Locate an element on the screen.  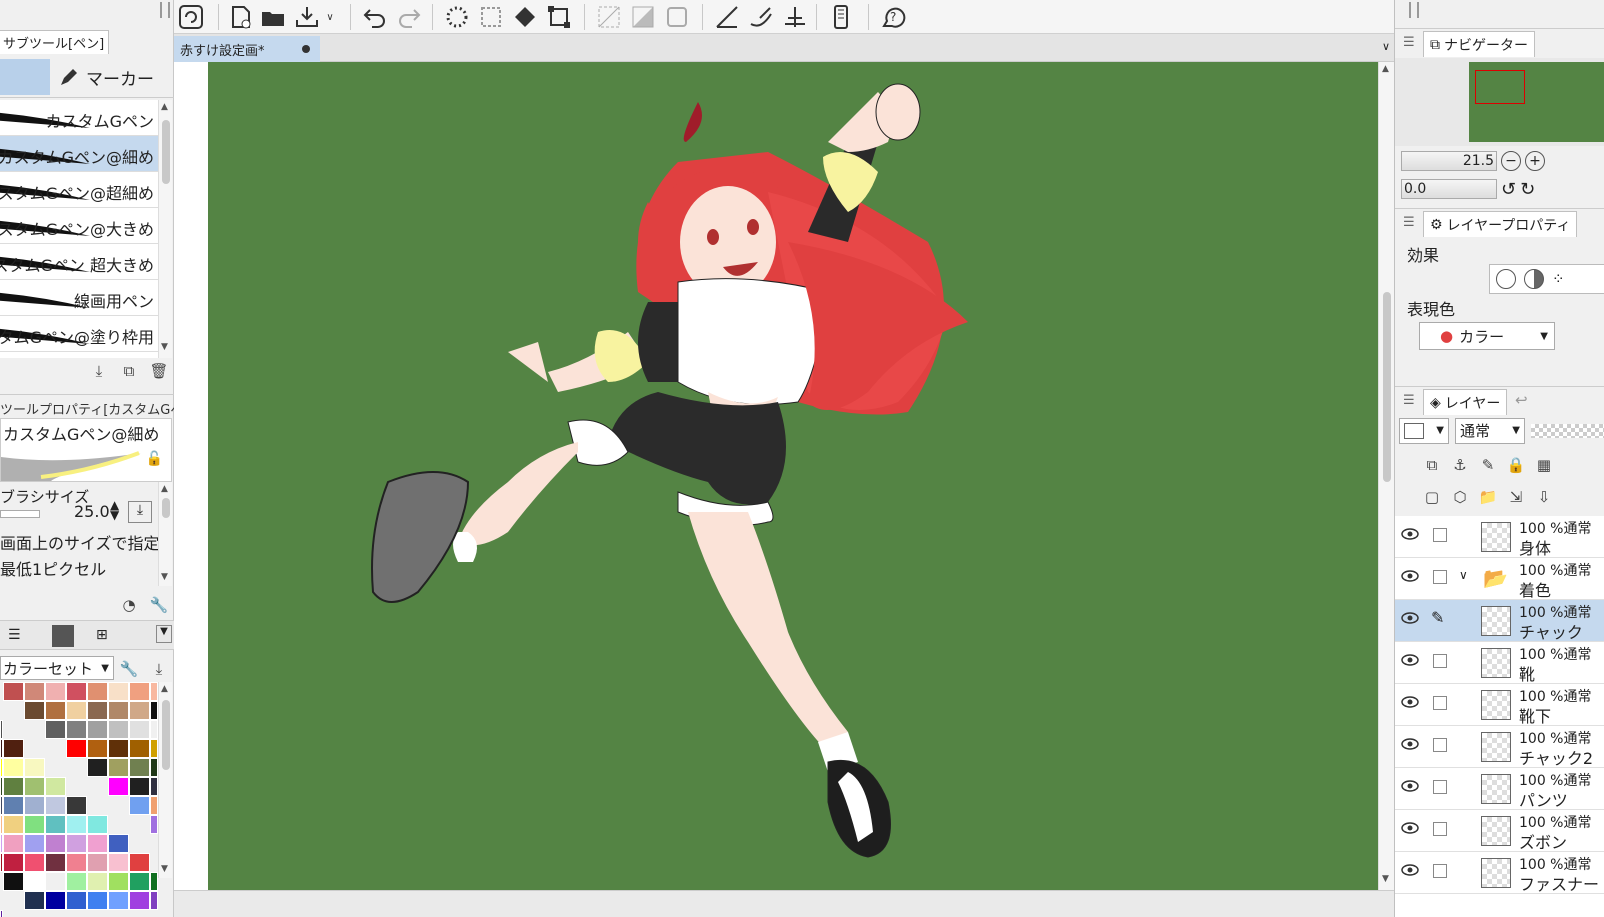
menu-icon: ☰ is located at coordinates (1409, 400).